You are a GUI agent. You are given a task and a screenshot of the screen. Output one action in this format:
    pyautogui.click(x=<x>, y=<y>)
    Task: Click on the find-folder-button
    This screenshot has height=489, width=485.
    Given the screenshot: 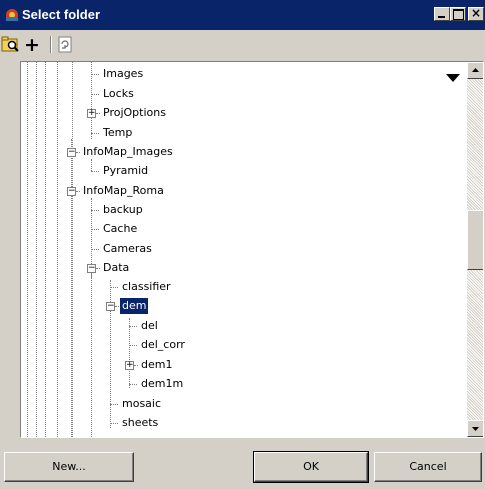 What is the action you would take?
    pyautogui.click(x=11, y=45)
    